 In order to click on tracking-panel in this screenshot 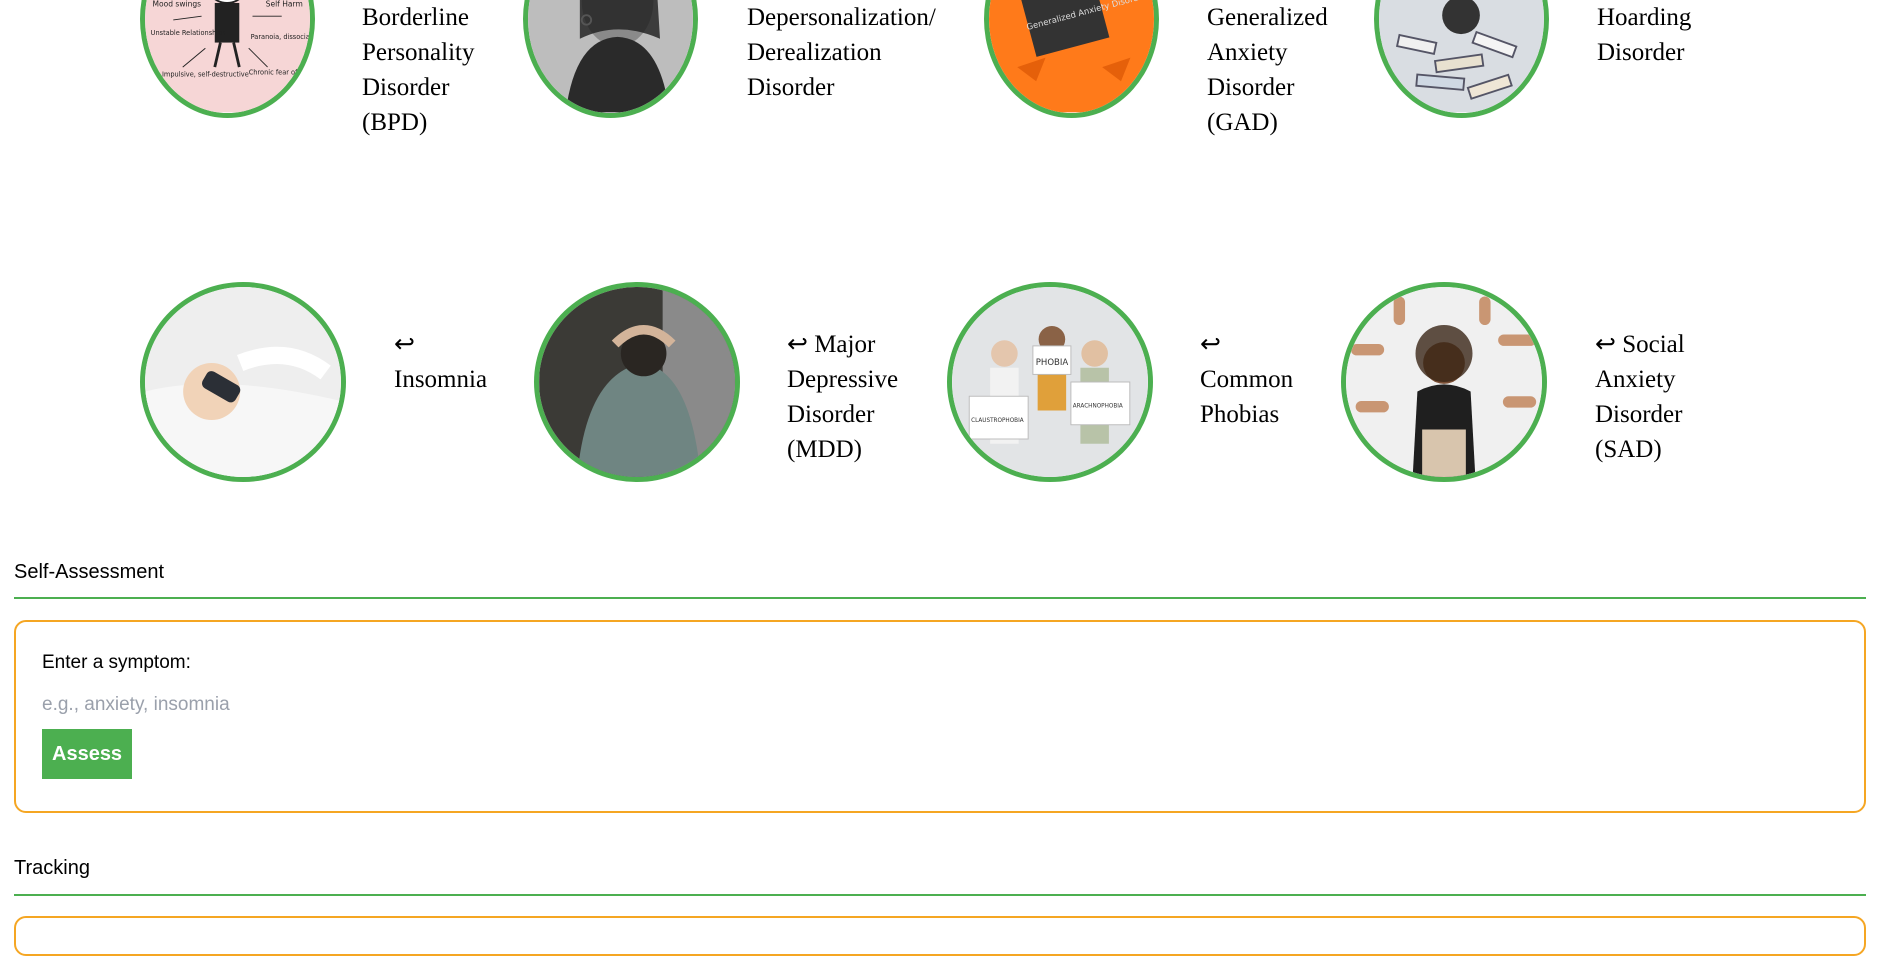, I will do `click(940, 936)`.